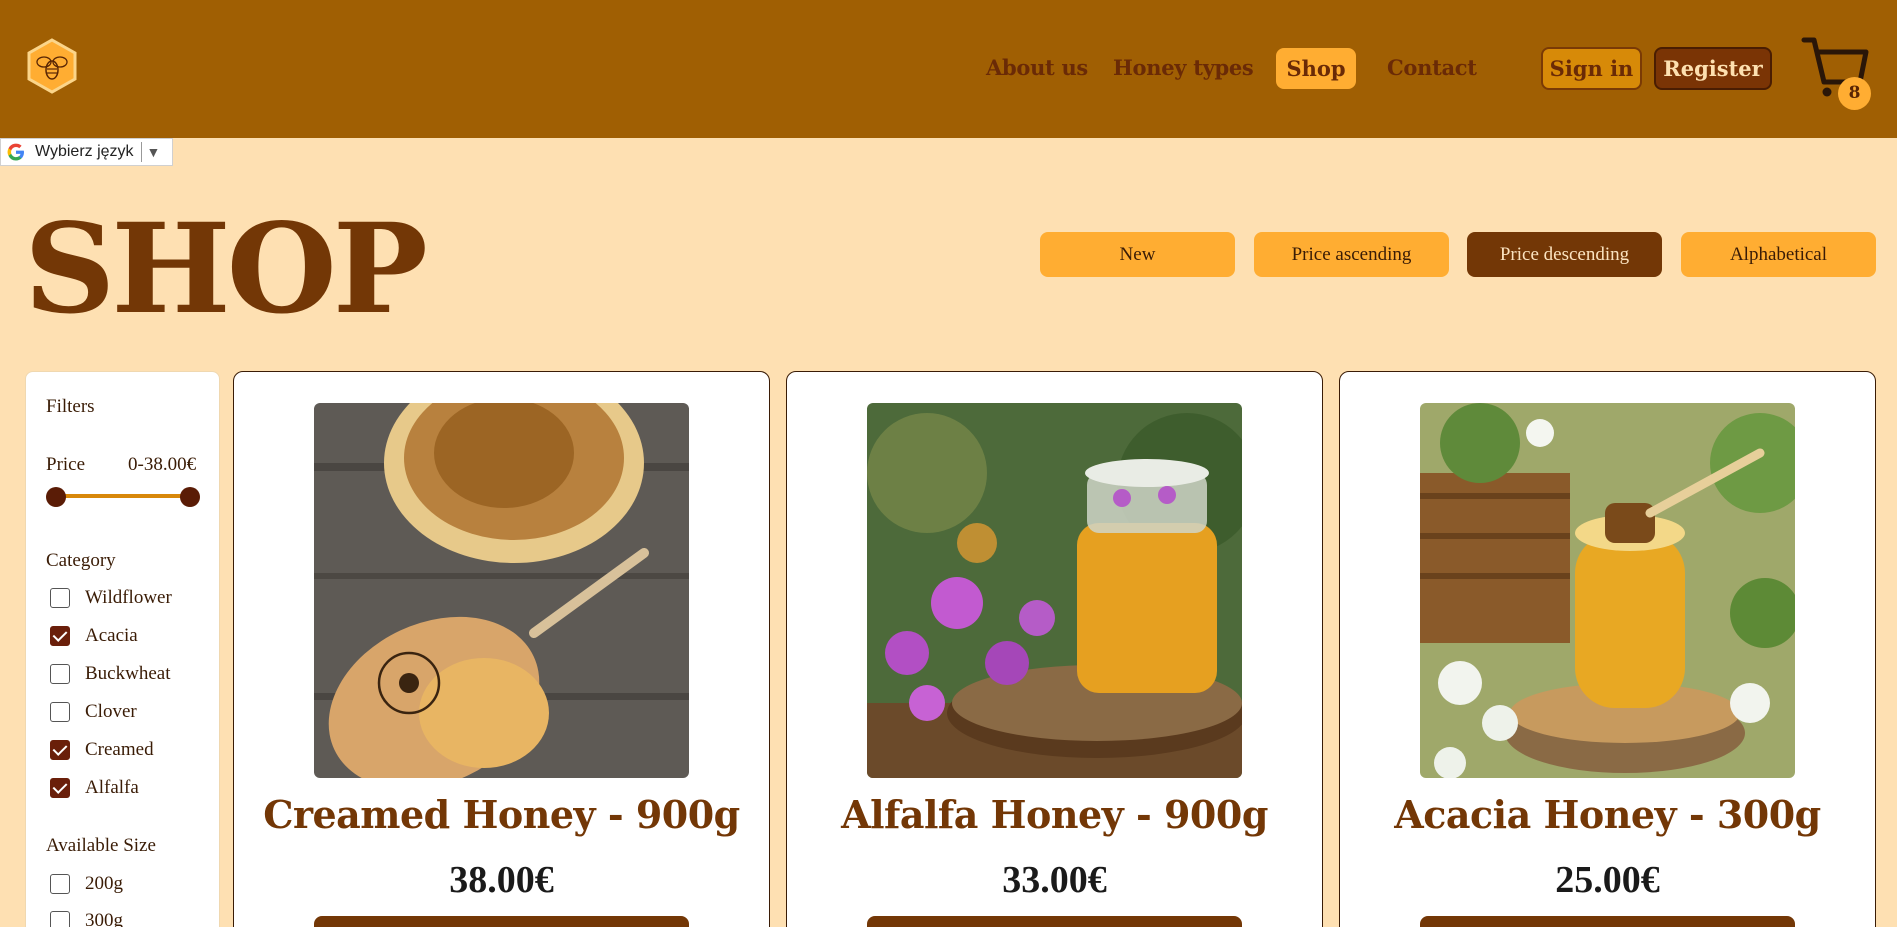  Describe the element at coordinates (501, 880) in the screenshot. I see `product-price: 38.00€` at that location.